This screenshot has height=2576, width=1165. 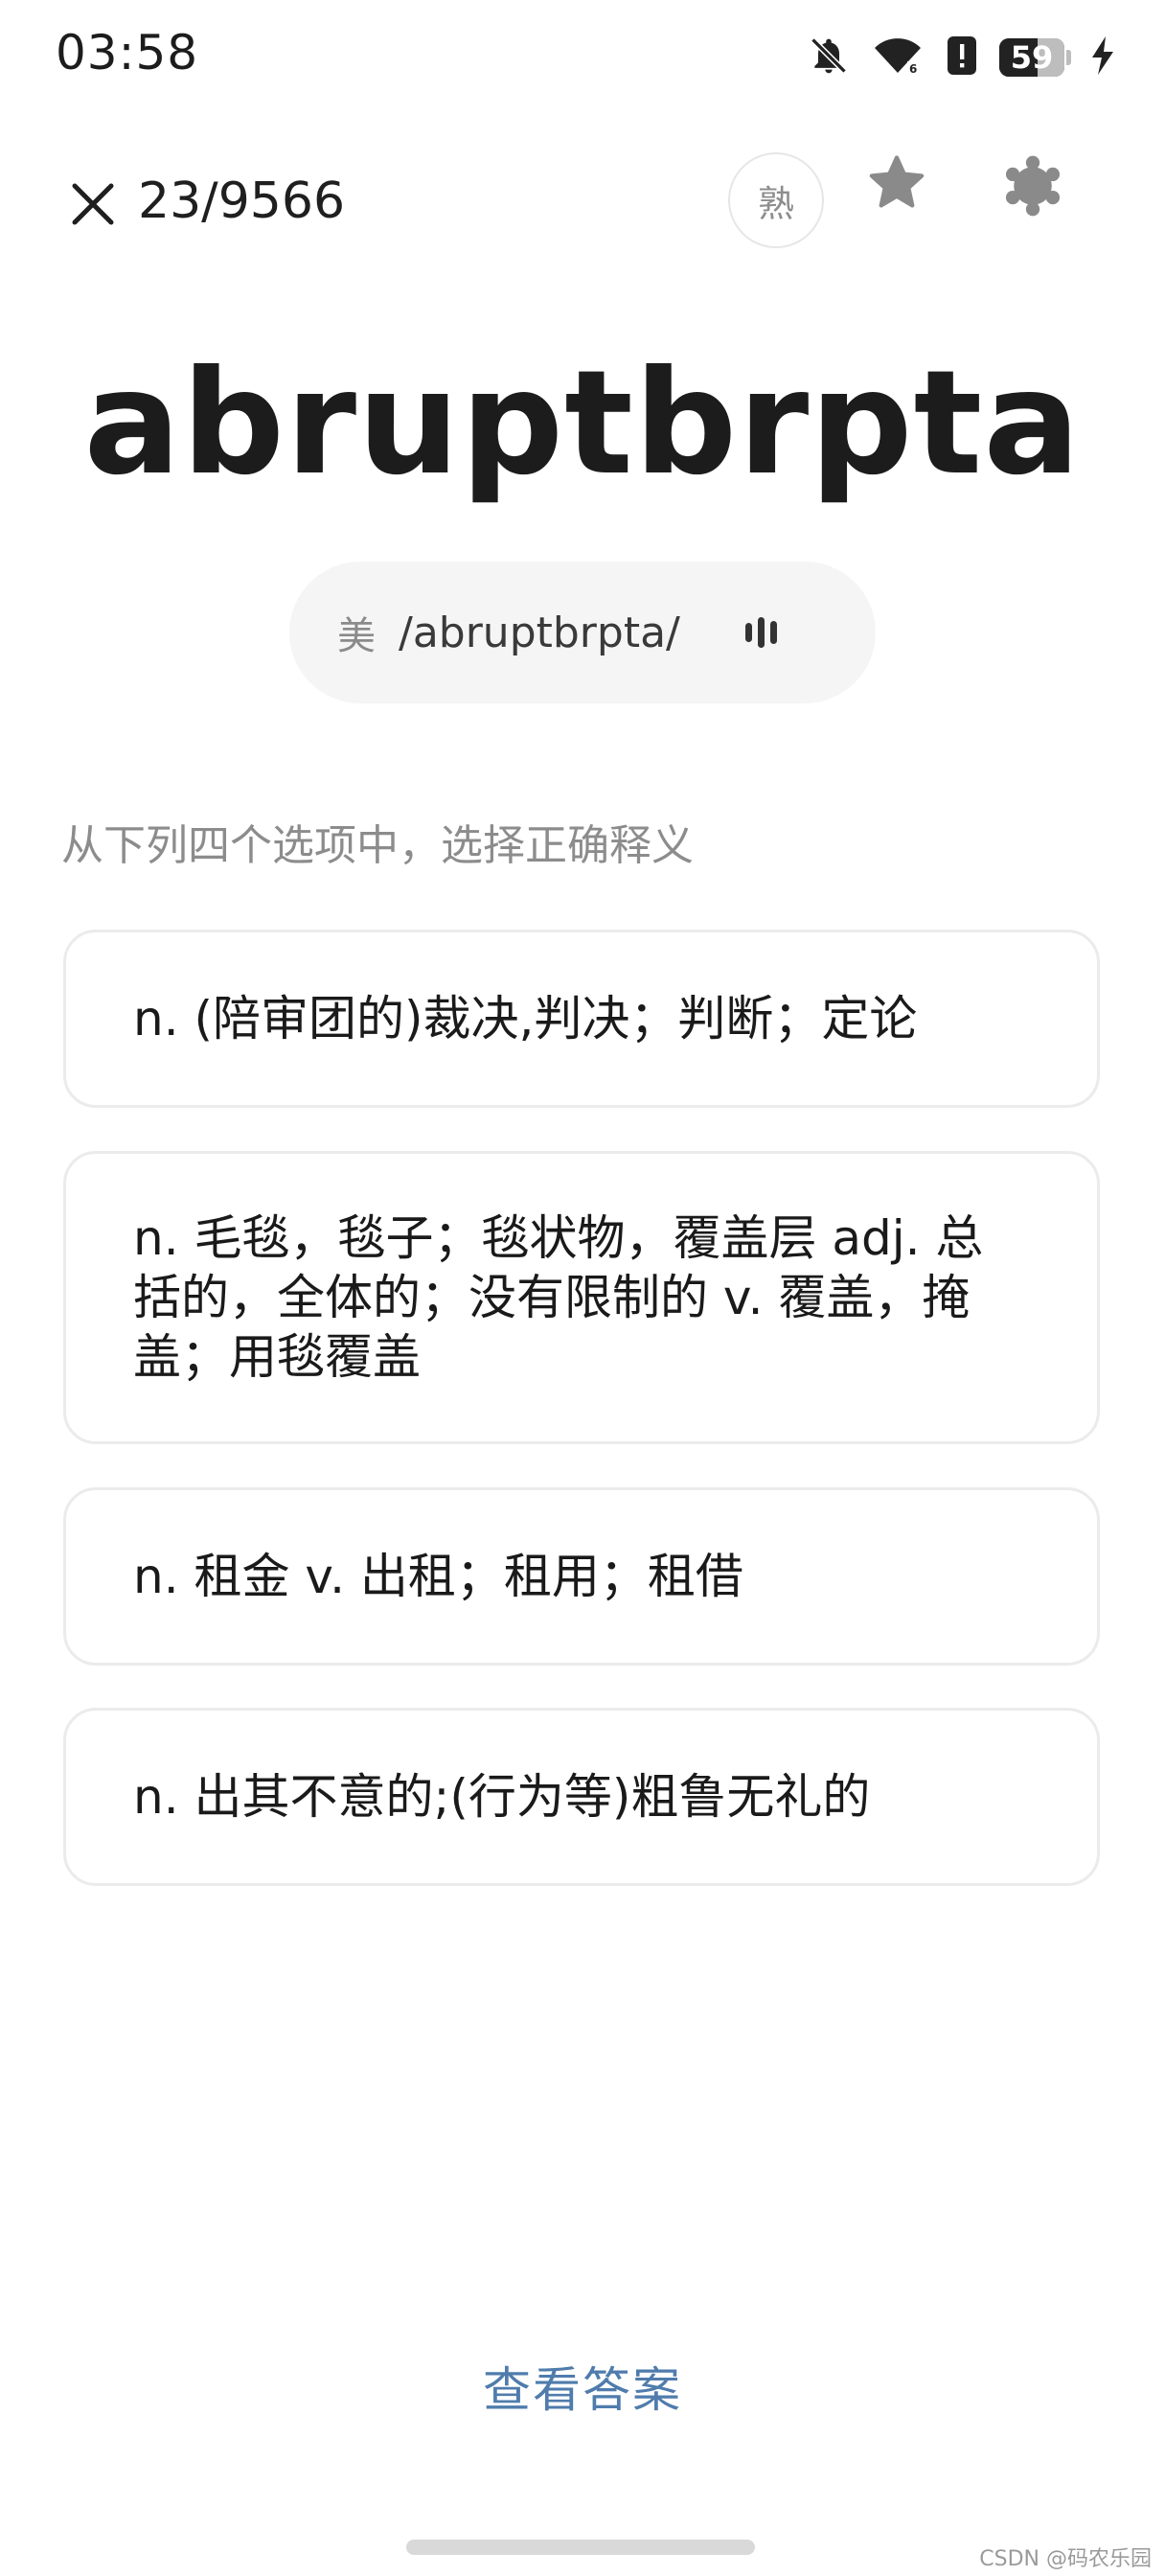 I want to click on close-button, so click(x=93, y=204).